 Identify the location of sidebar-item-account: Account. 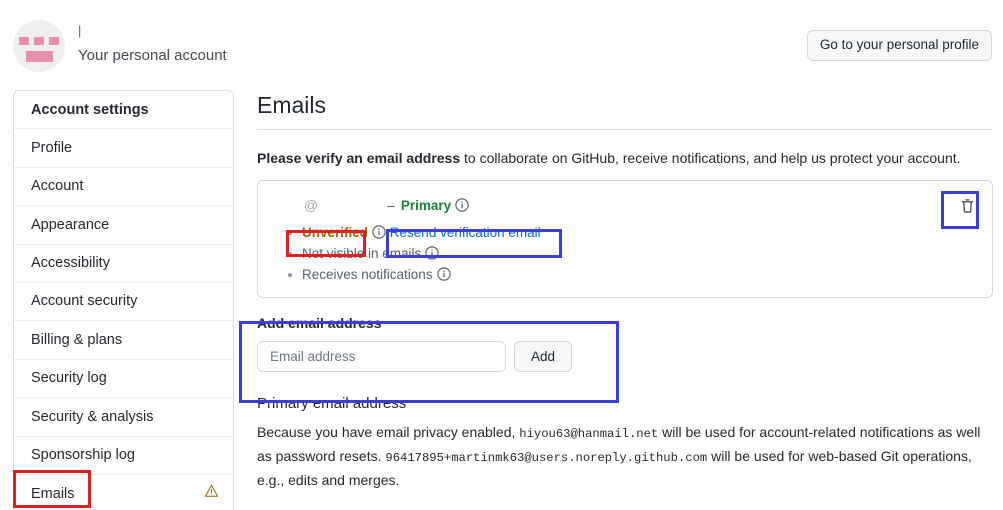
(123, 187).